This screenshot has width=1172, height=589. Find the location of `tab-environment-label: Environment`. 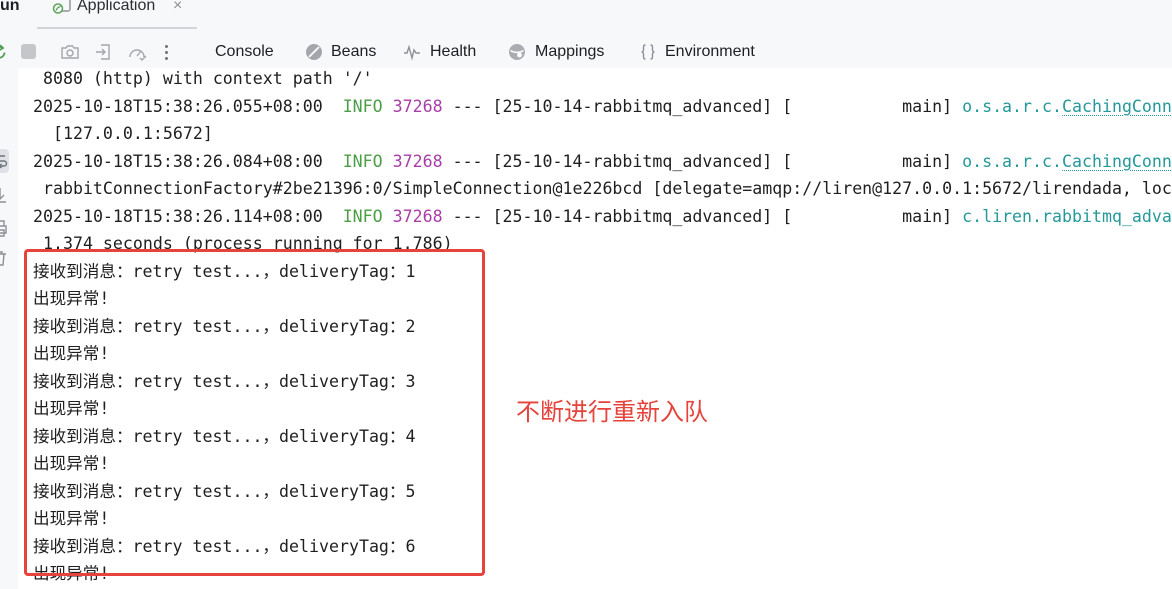

tab-environment-label: Environment is located at coordinates (710, 51).